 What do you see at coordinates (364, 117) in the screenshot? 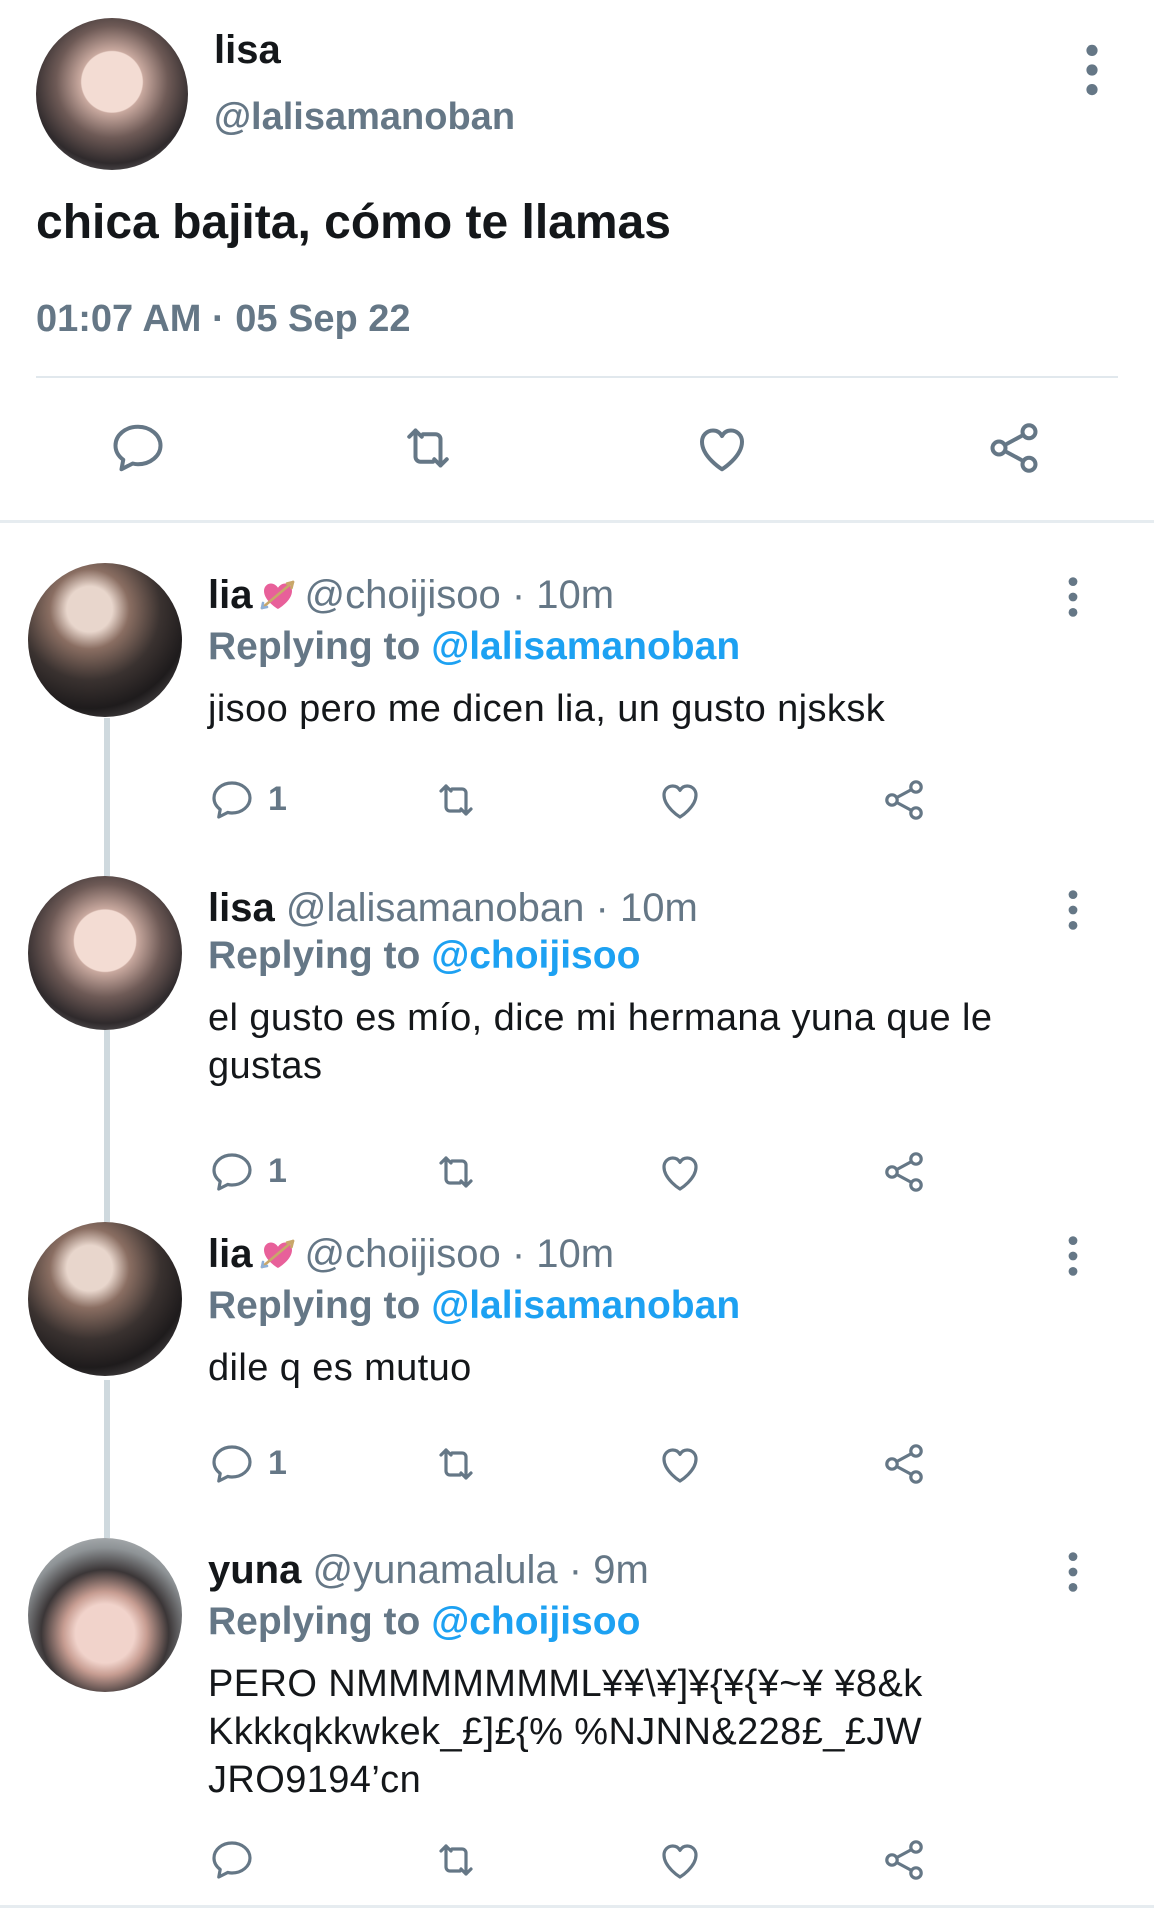
I see `author-handle: @lalisamanoban` at bounding box center [364, 117].